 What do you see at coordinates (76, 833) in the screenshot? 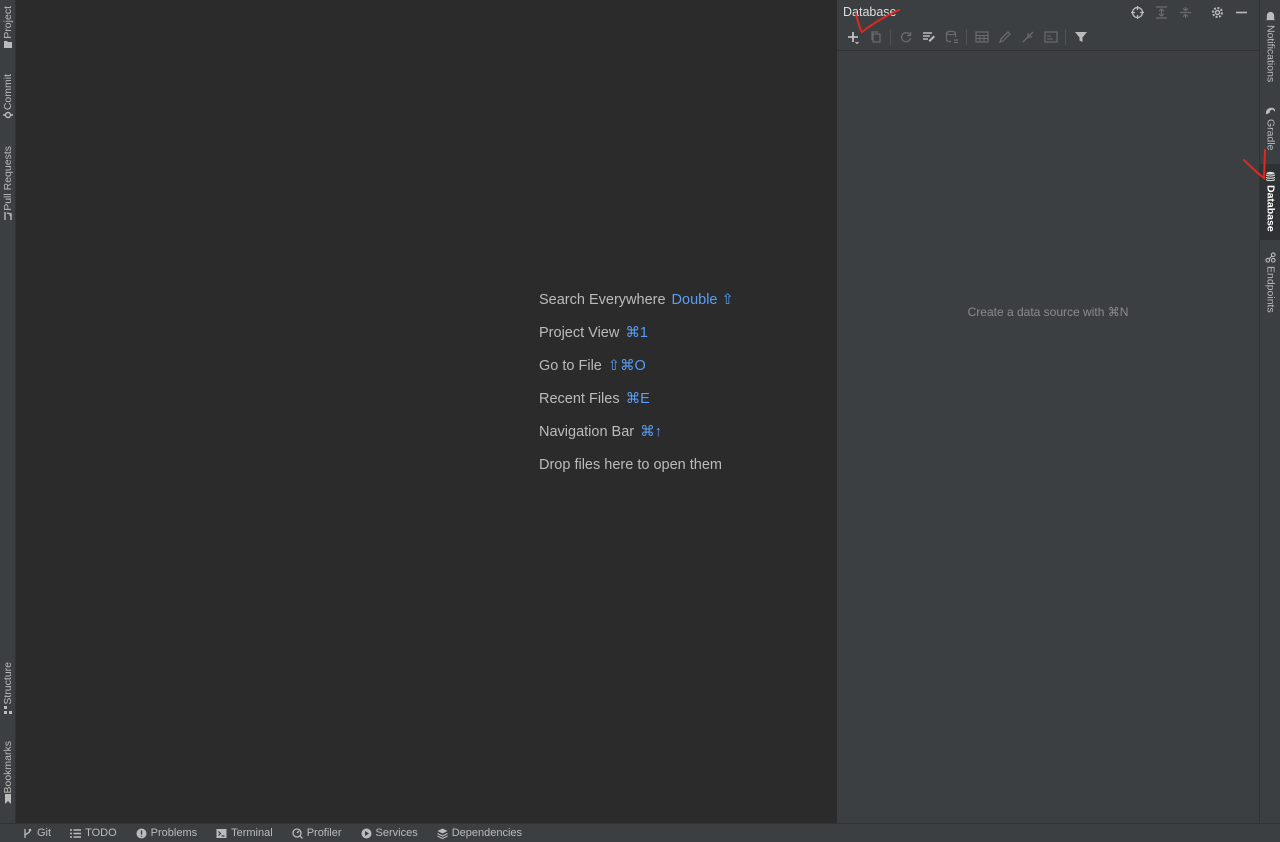
I see `list-icon` at bounding box center [76, 833].